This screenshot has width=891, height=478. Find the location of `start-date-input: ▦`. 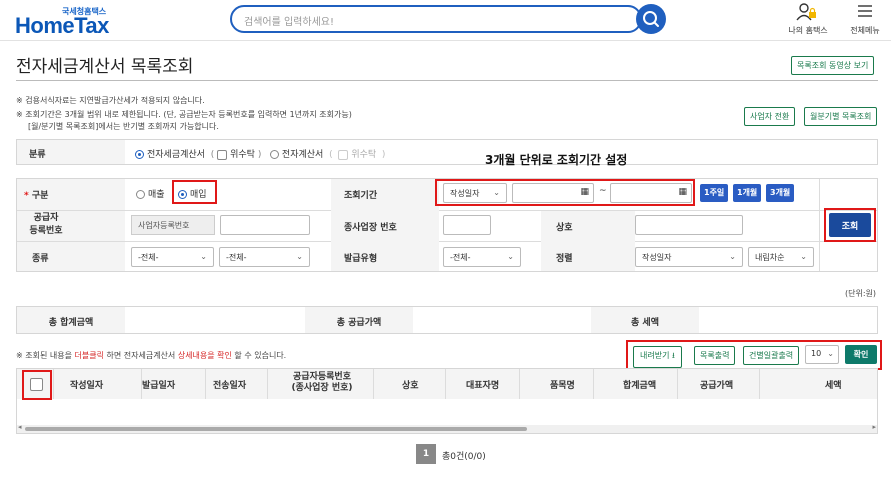

start-date-input: ▦ is located at coordinates (553, 193).